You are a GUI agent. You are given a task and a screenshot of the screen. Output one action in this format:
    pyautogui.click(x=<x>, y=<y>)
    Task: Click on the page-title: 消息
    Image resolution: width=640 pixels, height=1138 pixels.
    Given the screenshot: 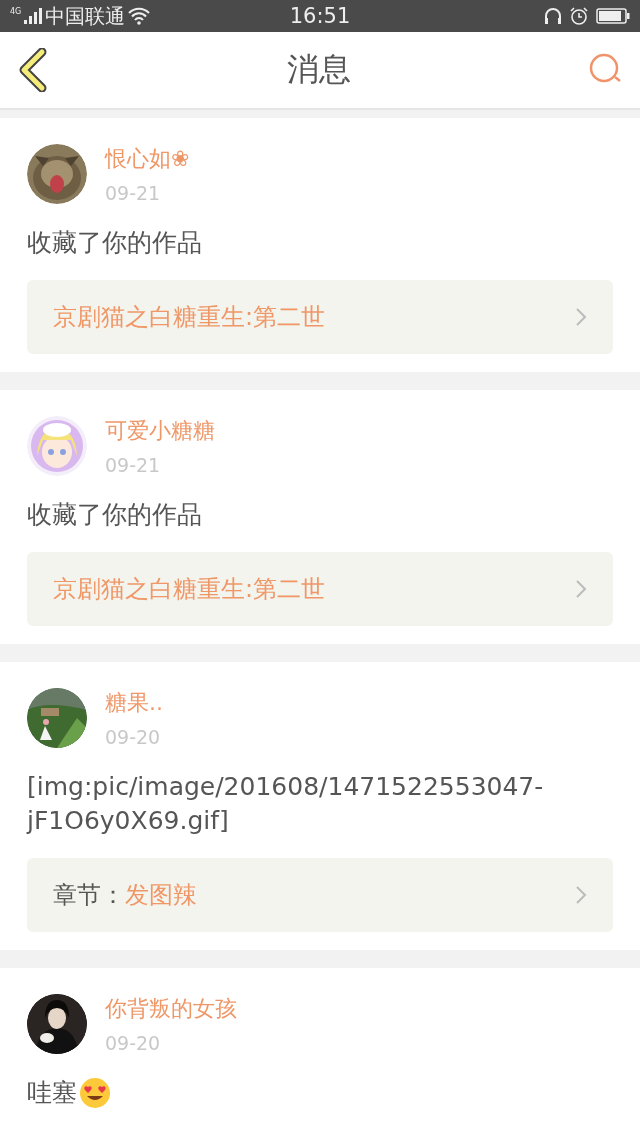 What is the action you would take?
    pyautogui.click(x=319, y=69)
    